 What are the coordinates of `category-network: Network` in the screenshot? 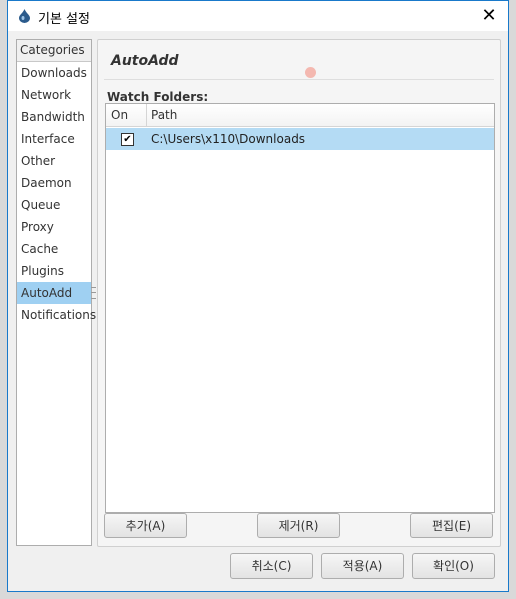 It's located at (54, 95).